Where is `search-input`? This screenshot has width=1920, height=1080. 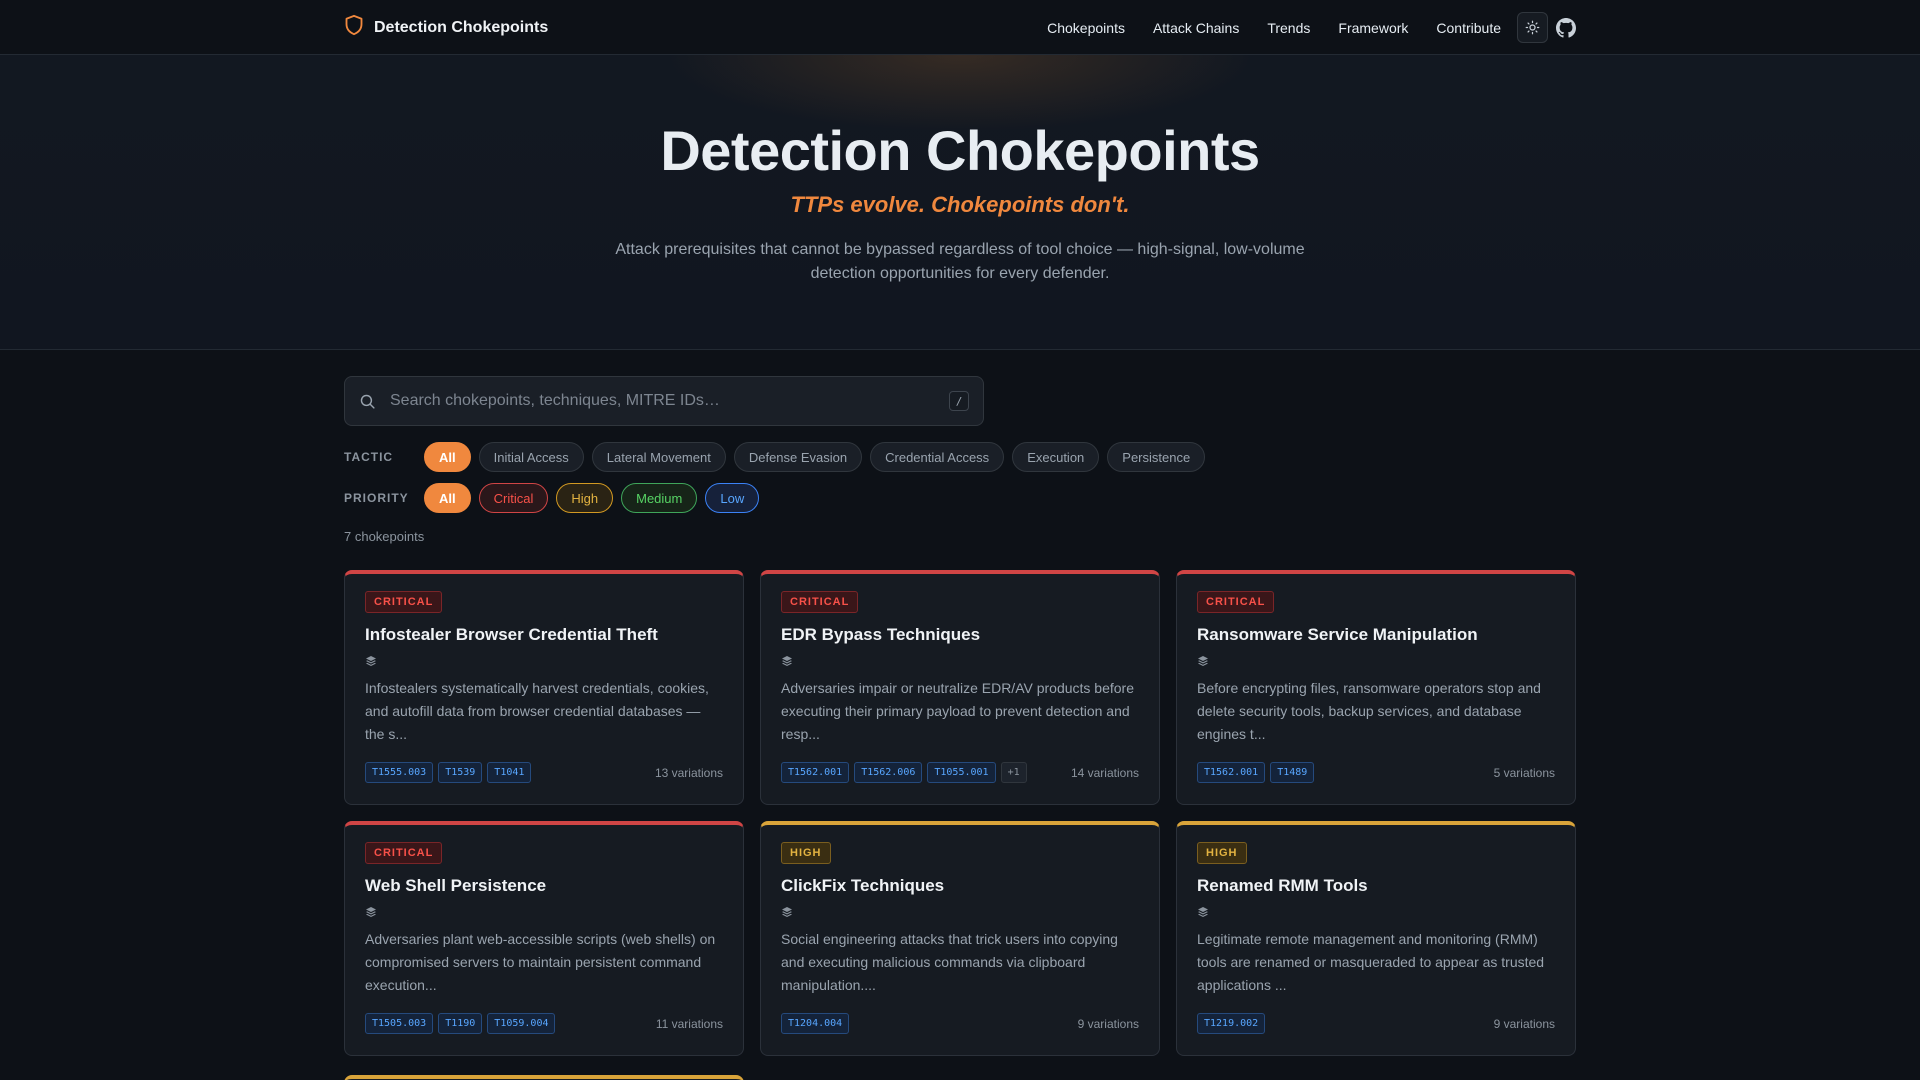
search-input is located at coordinates (669, 401).